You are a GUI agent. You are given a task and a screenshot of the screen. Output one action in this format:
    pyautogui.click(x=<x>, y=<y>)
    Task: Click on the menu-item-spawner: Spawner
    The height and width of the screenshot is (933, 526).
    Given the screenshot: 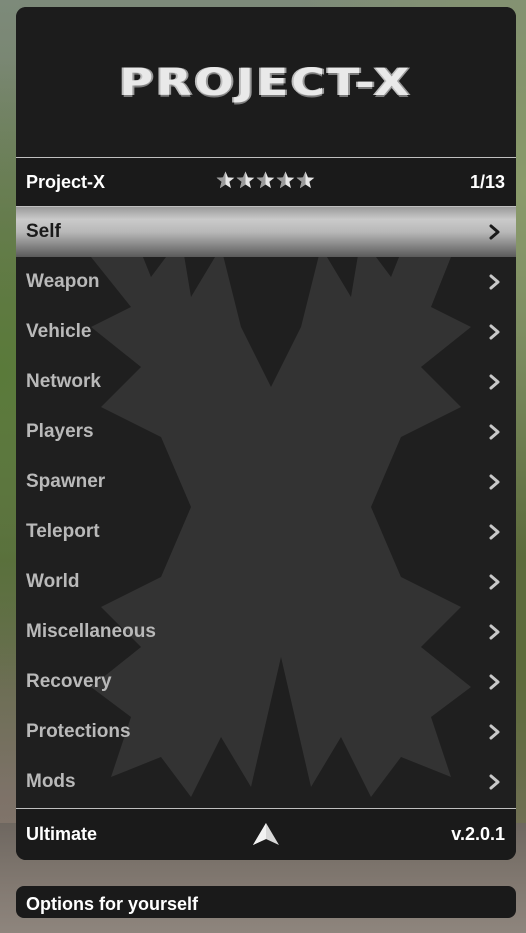 What is the action you would take?
    pyautogui.click(x=266, y=482)
    